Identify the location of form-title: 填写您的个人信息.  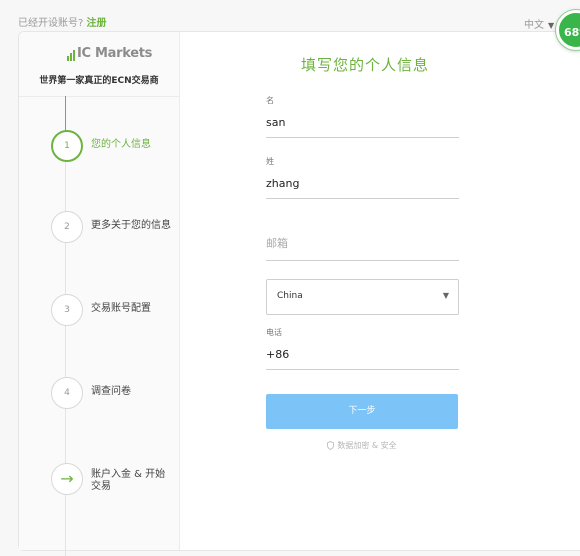
(365, 65).